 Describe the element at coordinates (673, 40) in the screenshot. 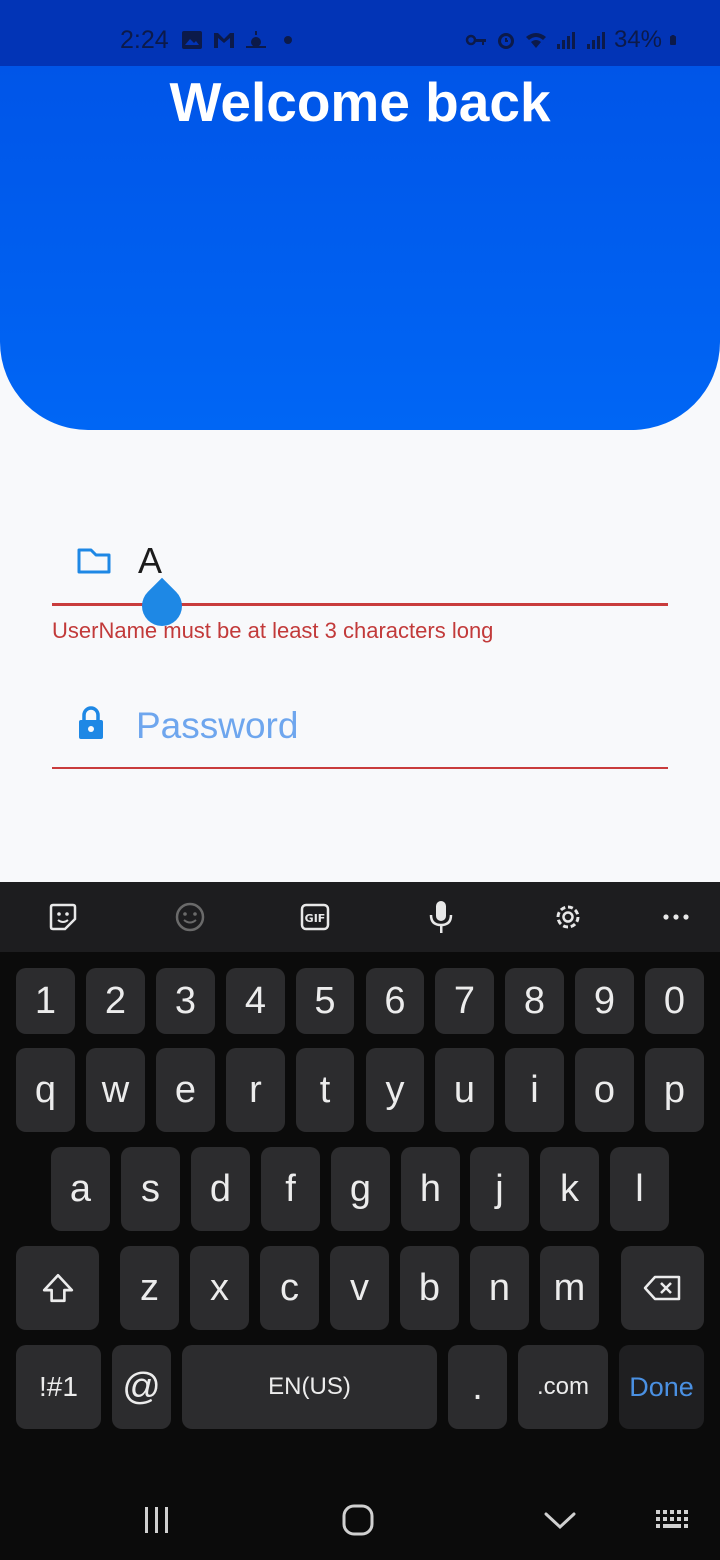

I see `battery-icon` at that location.